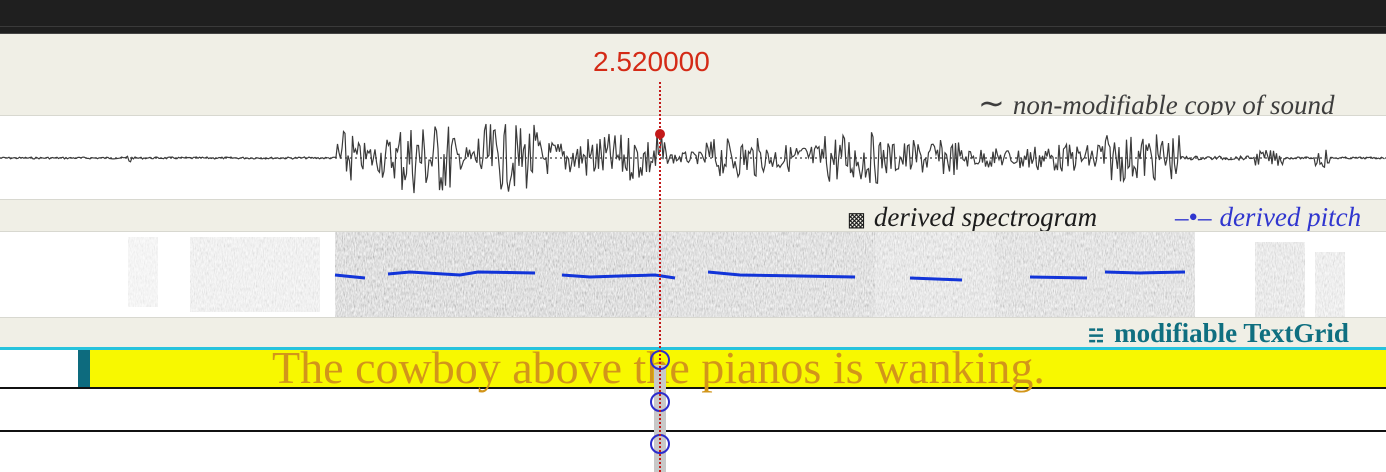 The height and width of the screenshot is (472, 1386). Describe the element at coordinates (1290, 217) in the screenshot. I see `pitch-label-text: derived pitch` at that location.